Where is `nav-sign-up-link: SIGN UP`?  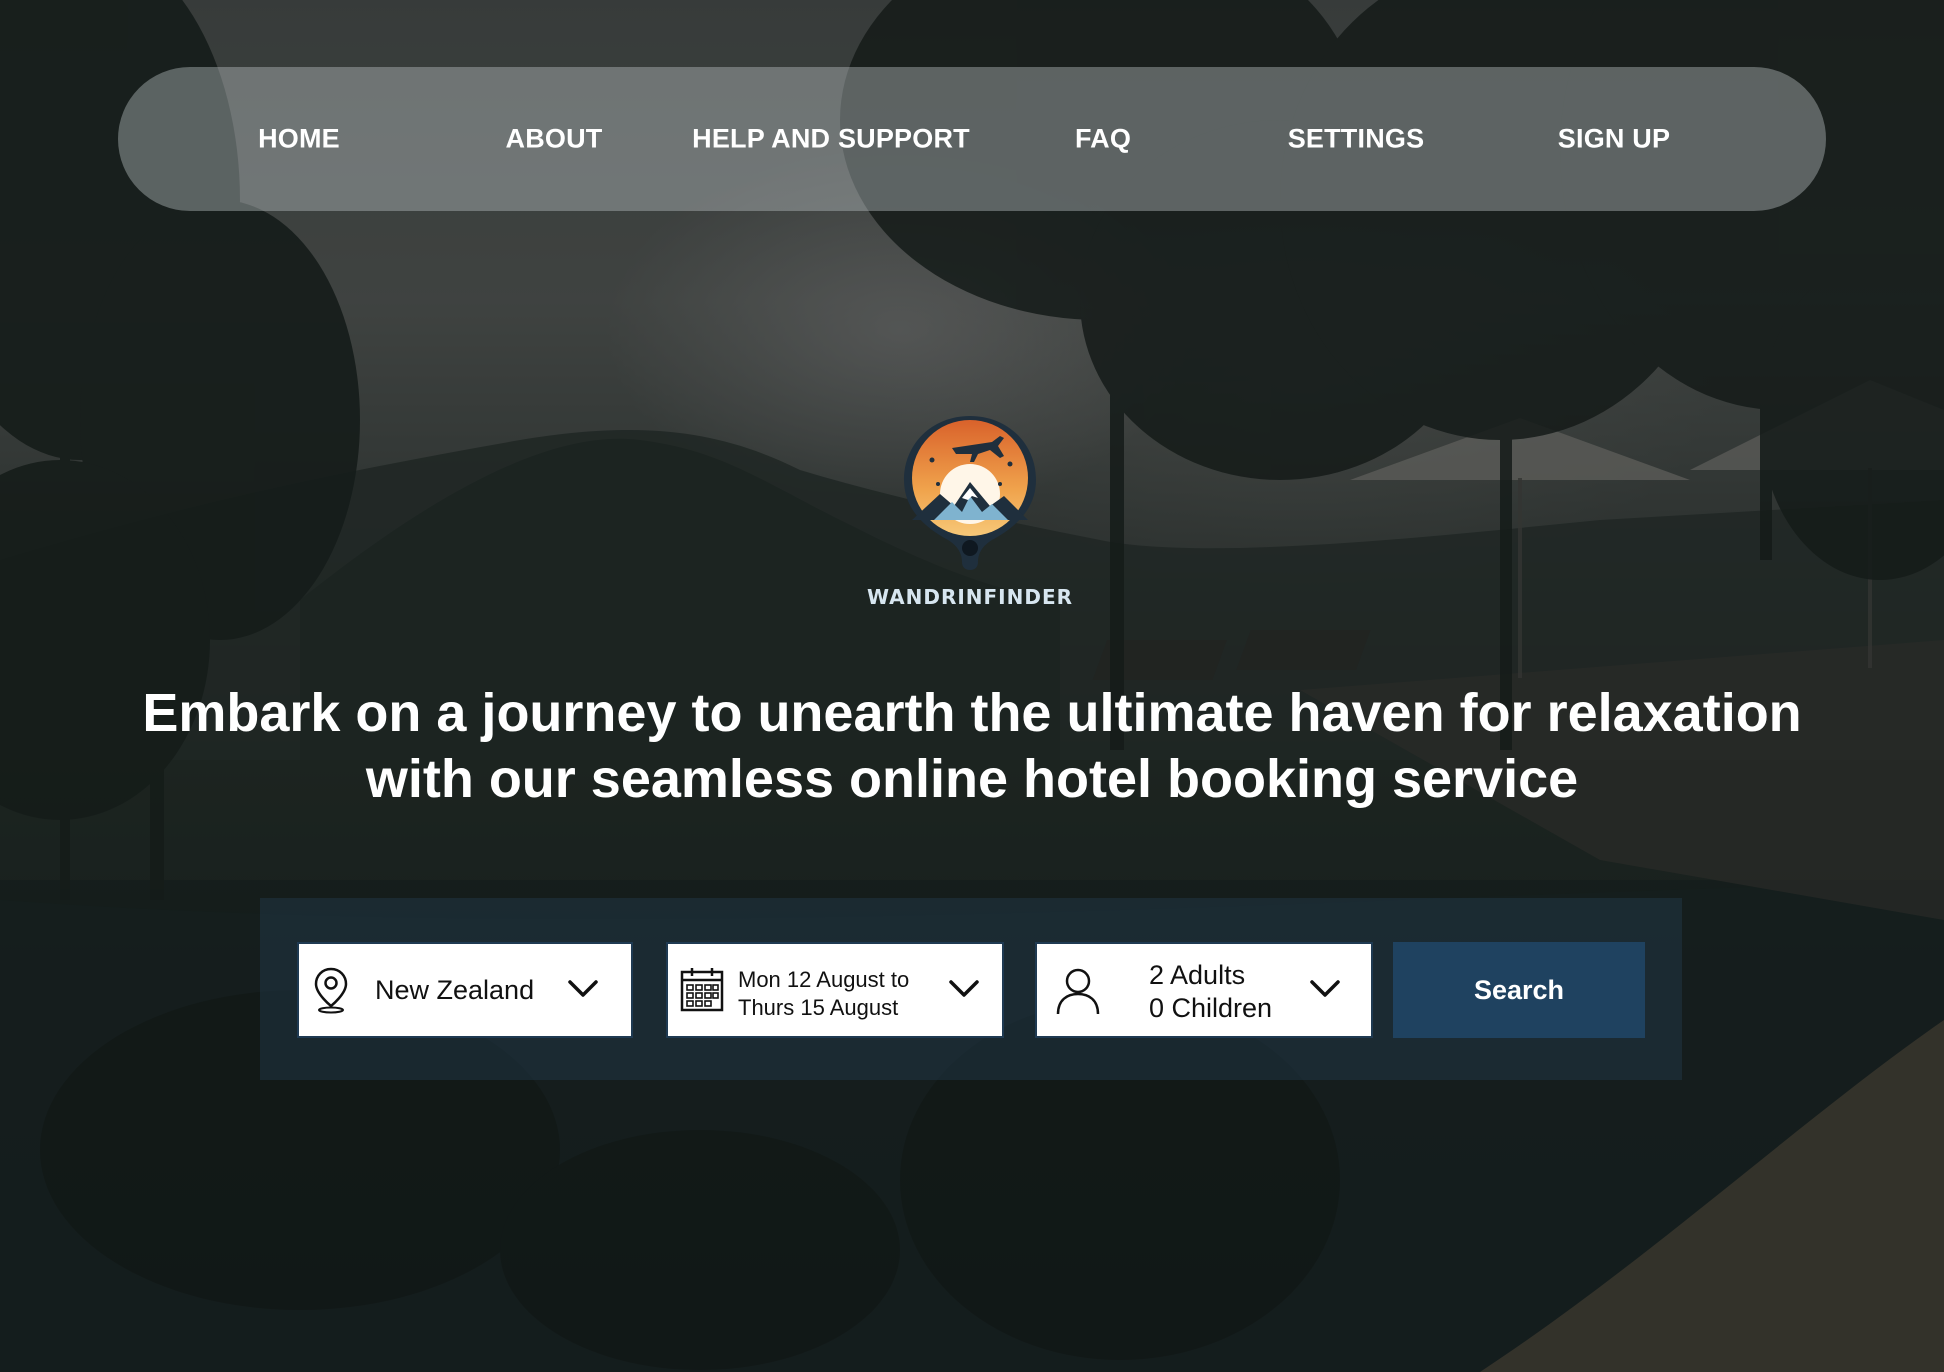 nav-sign-up-link: SIGN UP is located at coordinates (1614, 139).